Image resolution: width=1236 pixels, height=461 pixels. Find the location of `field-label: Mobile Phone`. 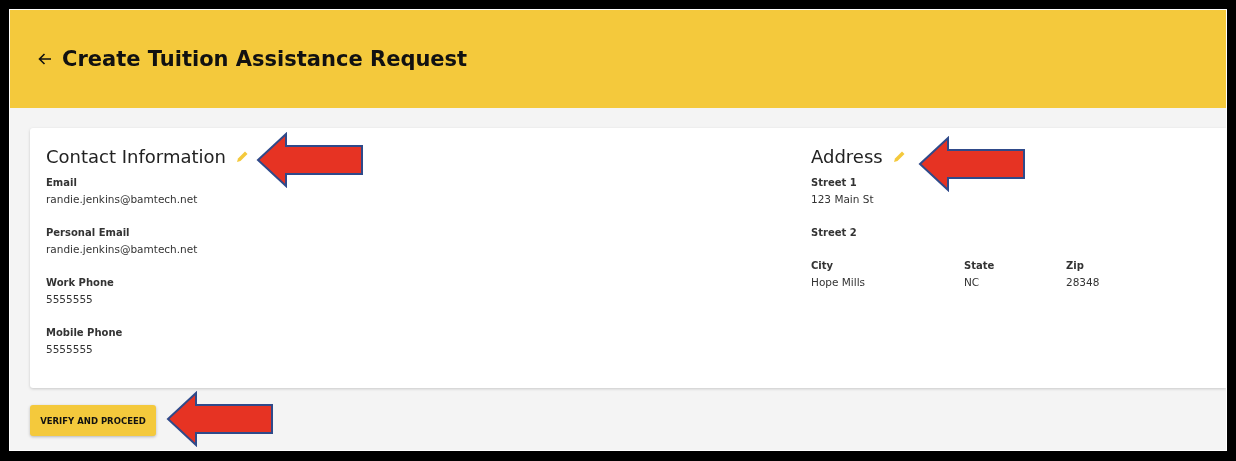

field-label: Mobile Phone is located at coordinates (85, 333).